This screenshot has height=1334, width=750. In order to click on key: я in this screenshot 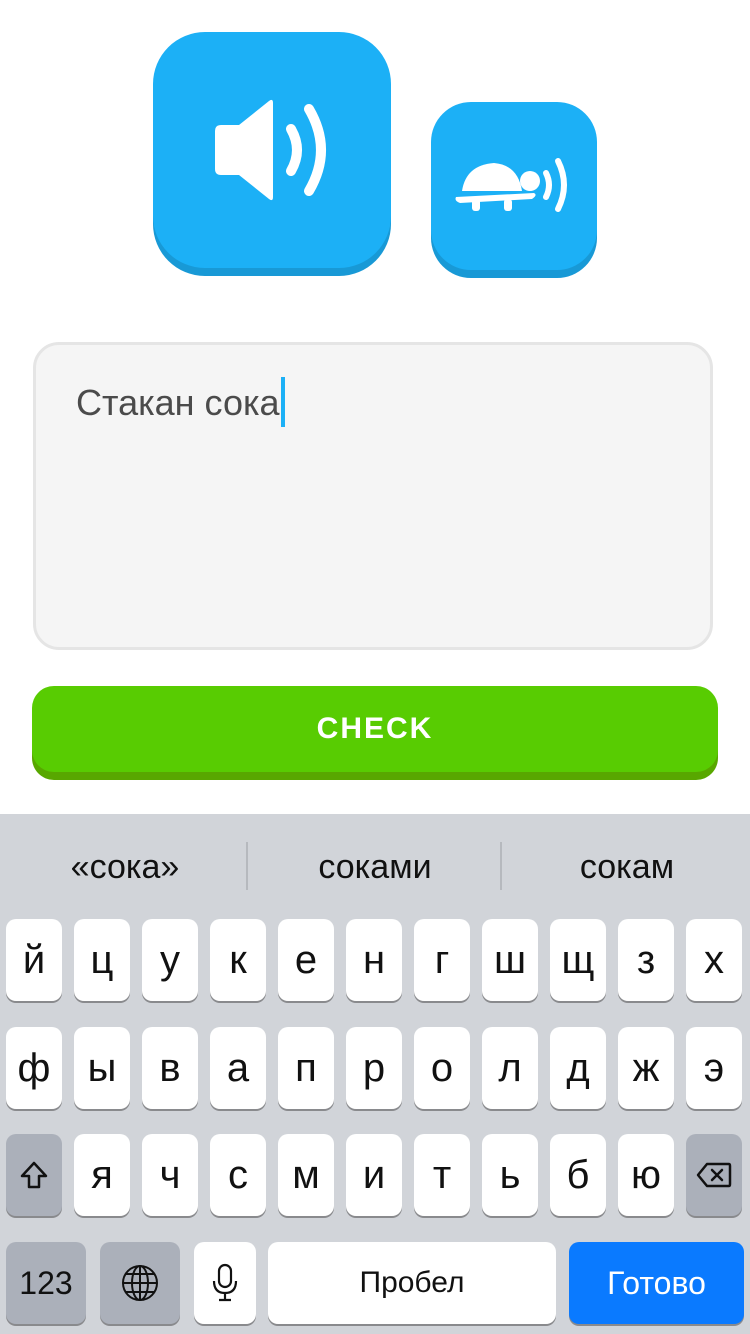, I will do `click(102, 1175)`.